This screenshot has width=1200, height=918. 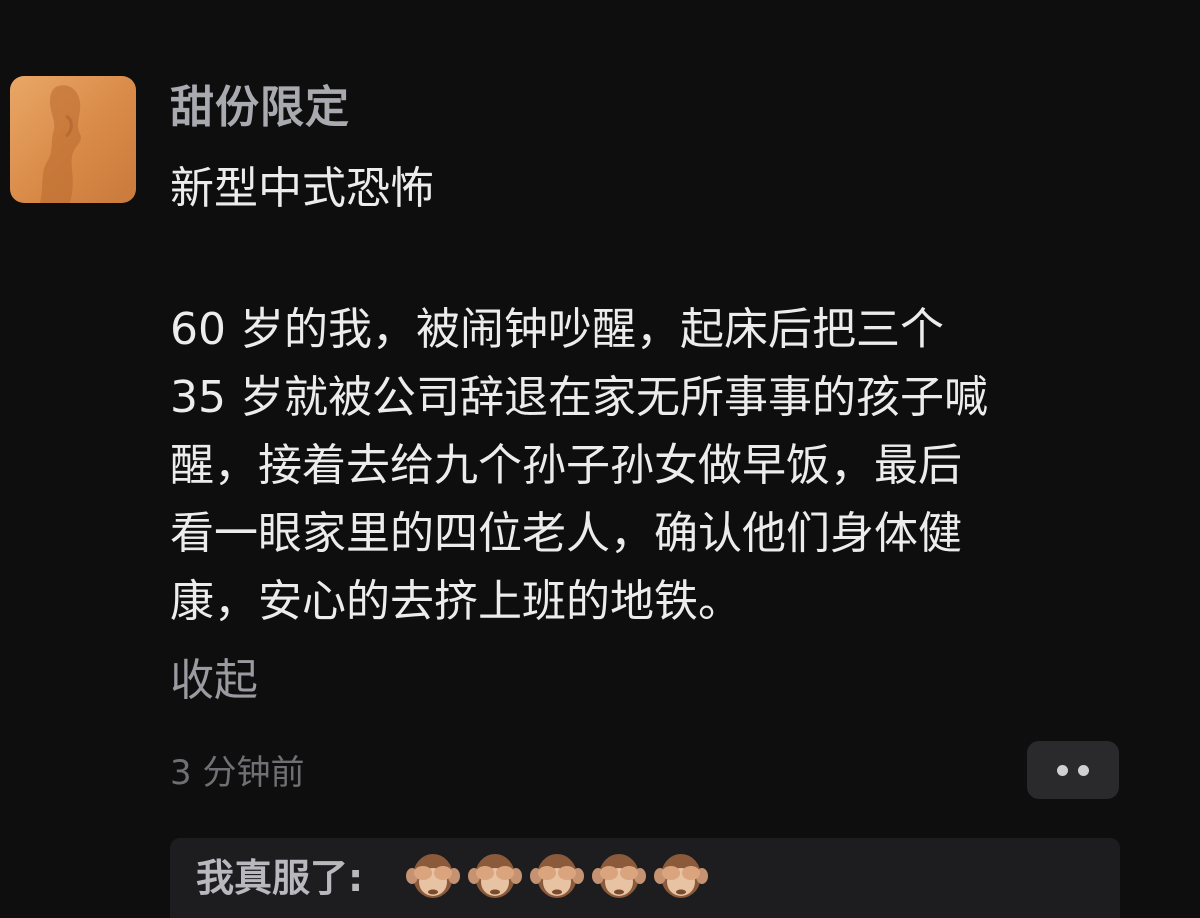 I want to click on post-body-line: 看一眼家里的四位老人，确认他们身体健, so click(x=566, y=533).